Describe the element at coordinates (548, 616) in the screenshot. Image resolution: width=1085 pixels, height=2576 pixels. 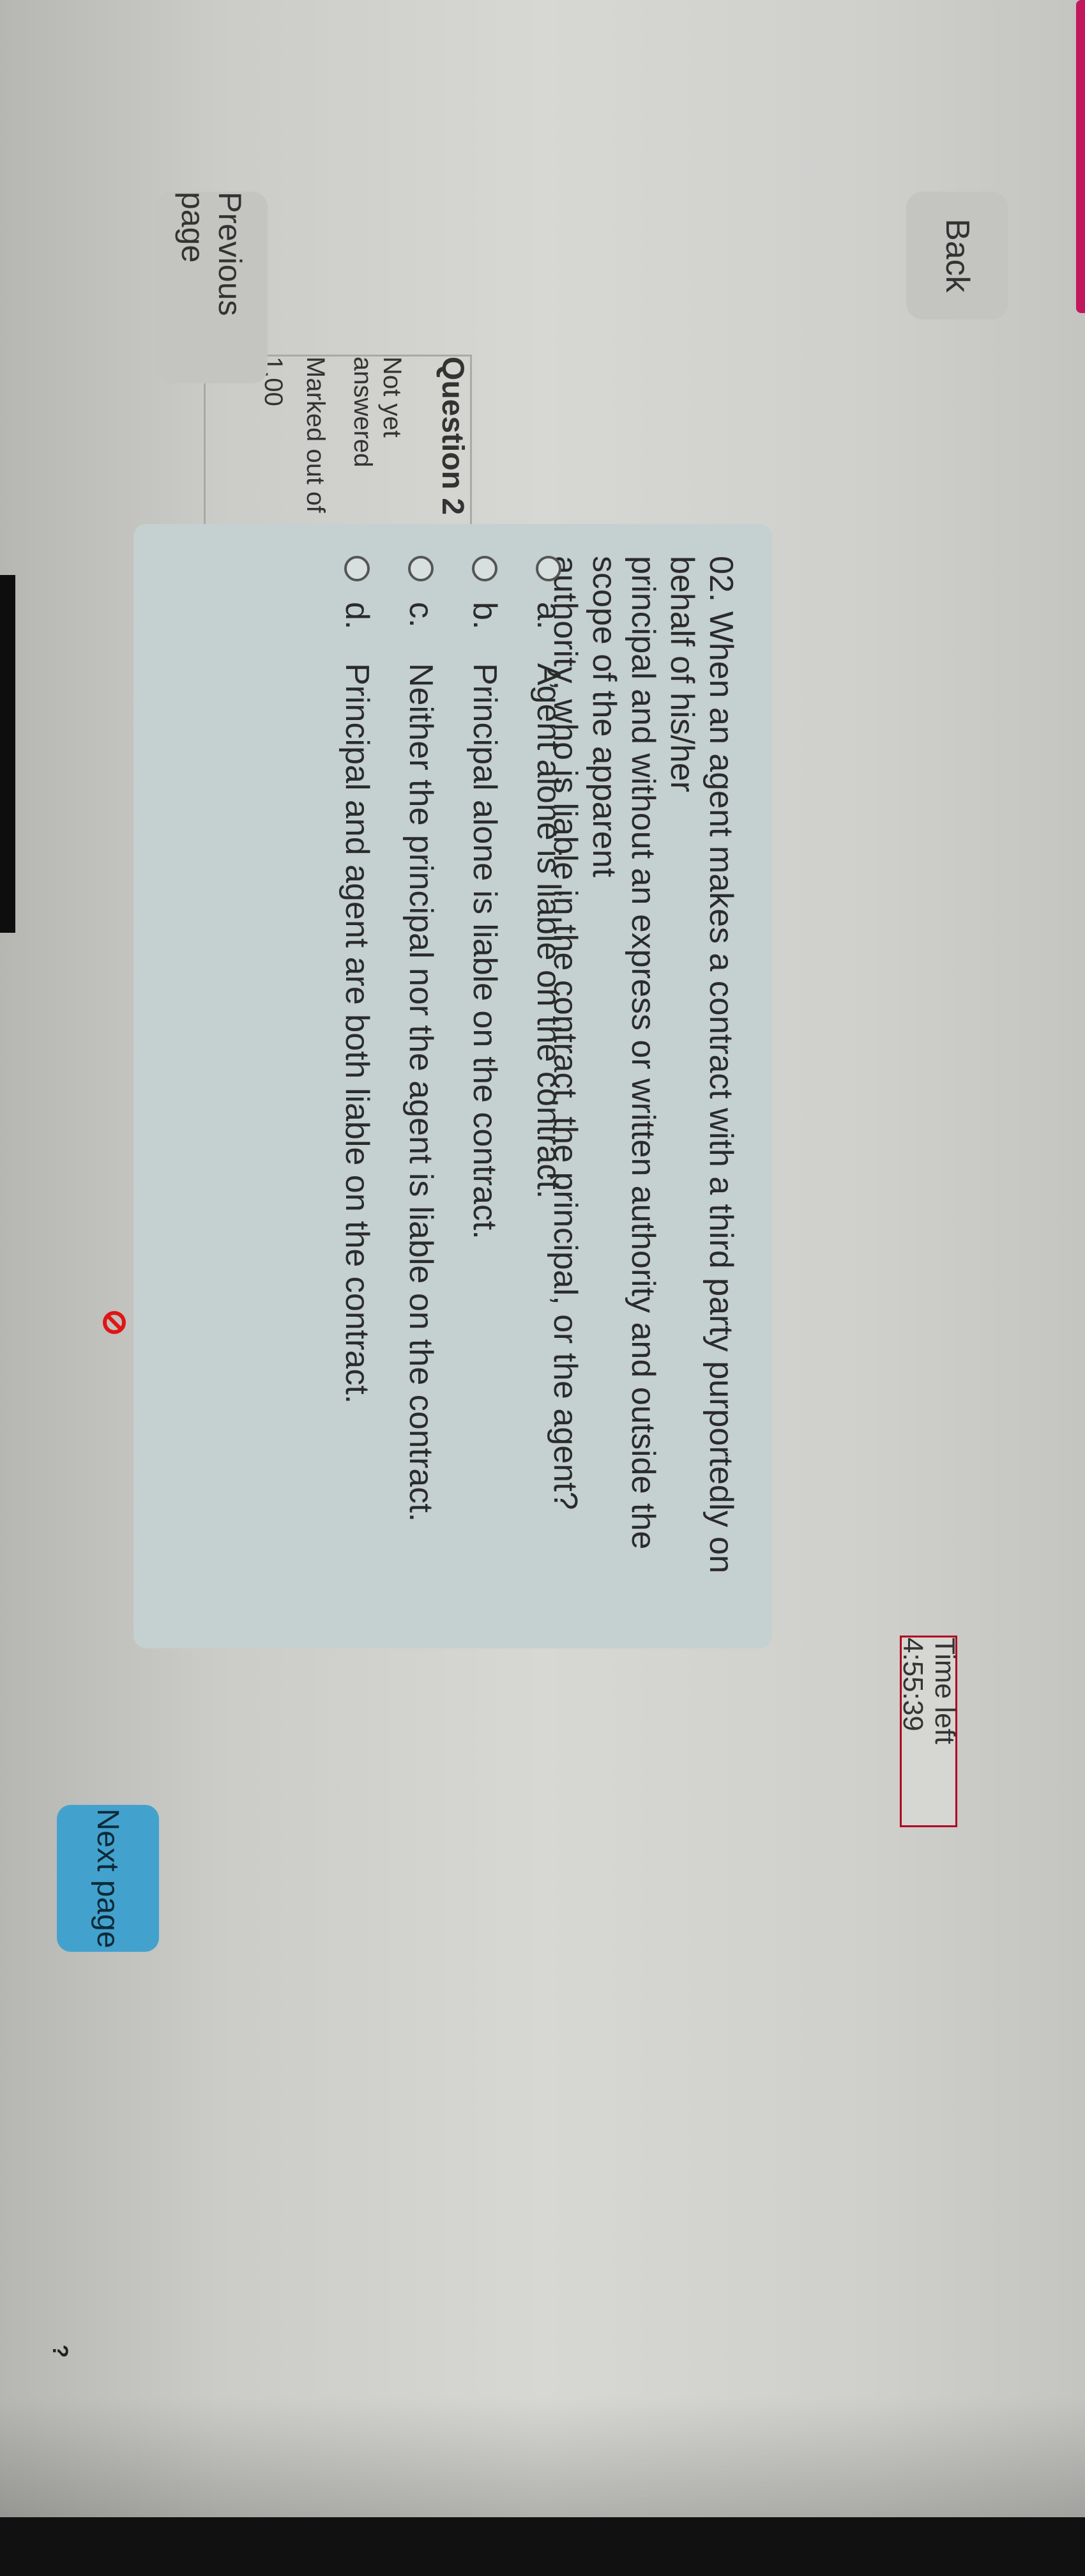
I see `option-letter: a.` at that location.